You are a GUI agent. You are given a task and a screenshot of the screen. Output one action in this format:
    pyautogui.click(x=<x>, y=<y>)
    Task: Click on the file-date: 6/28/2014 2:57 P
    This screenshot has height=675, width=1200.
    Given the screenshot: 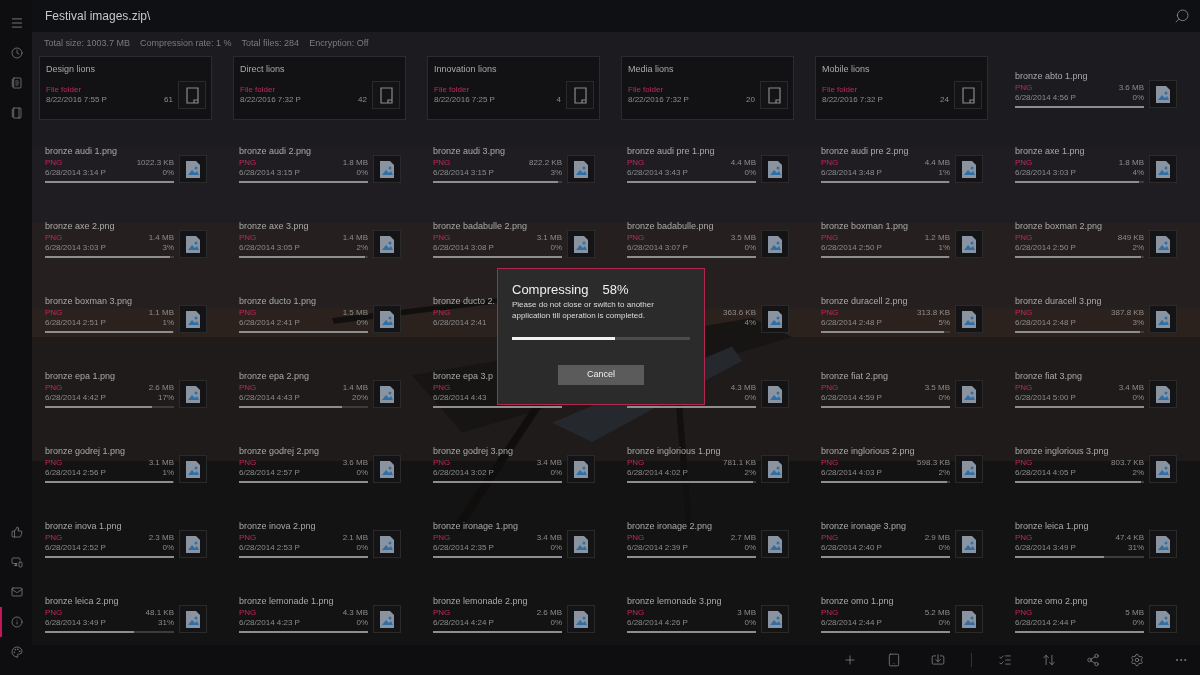 What is the action you would take?
    pyautogui.click(x=269, y=473)
    